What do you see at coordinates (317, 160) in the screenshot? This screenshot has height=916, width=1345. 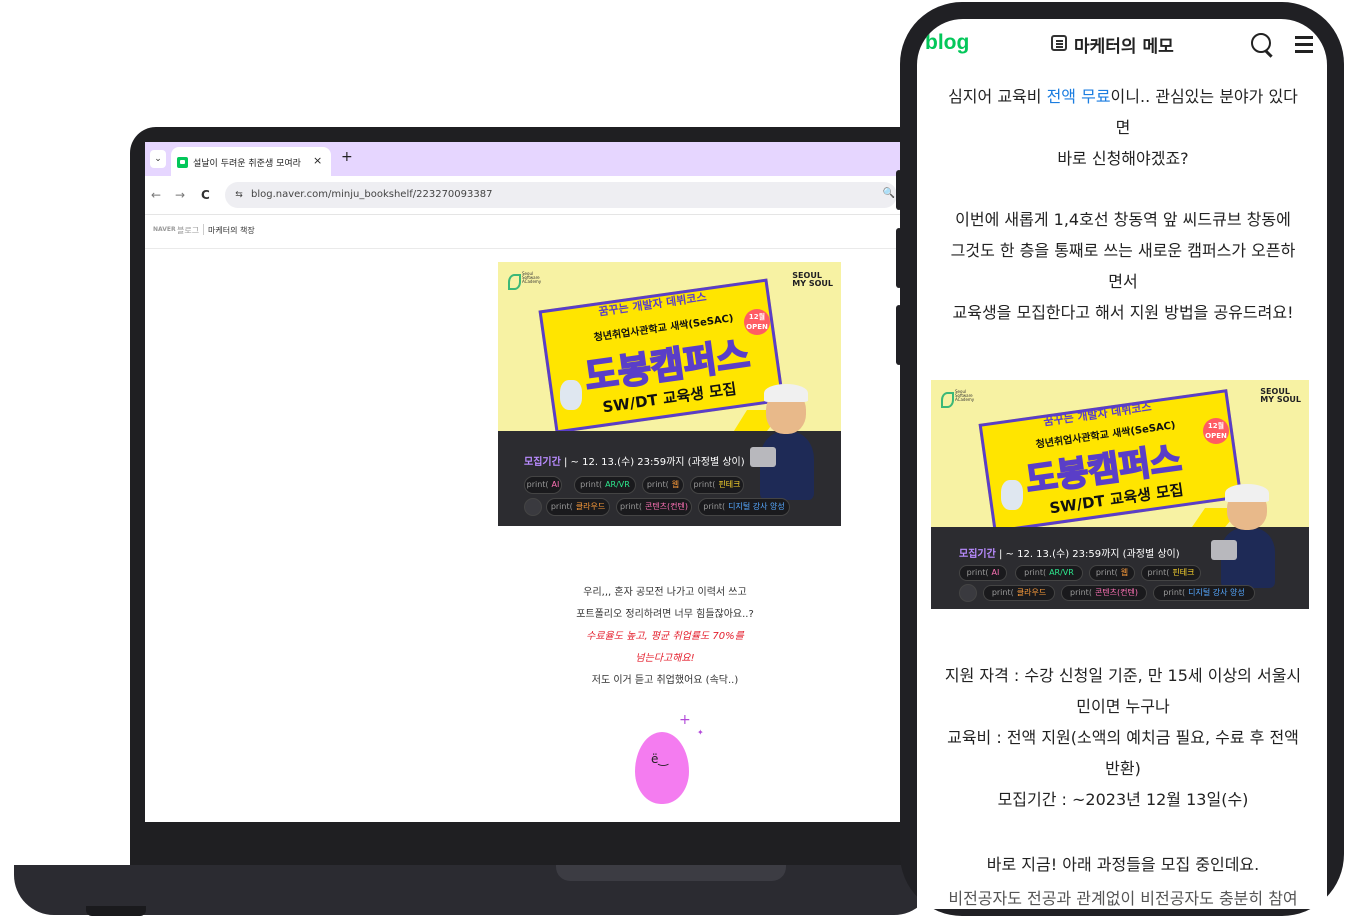 I see `tab-close-icon: ×` at bounding box center [317, 160].